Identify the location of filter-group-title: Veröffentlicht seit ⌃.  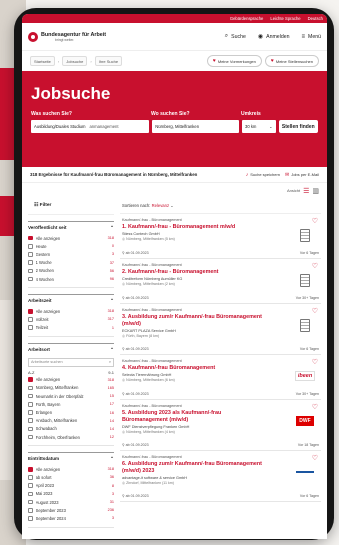
(71, 227).